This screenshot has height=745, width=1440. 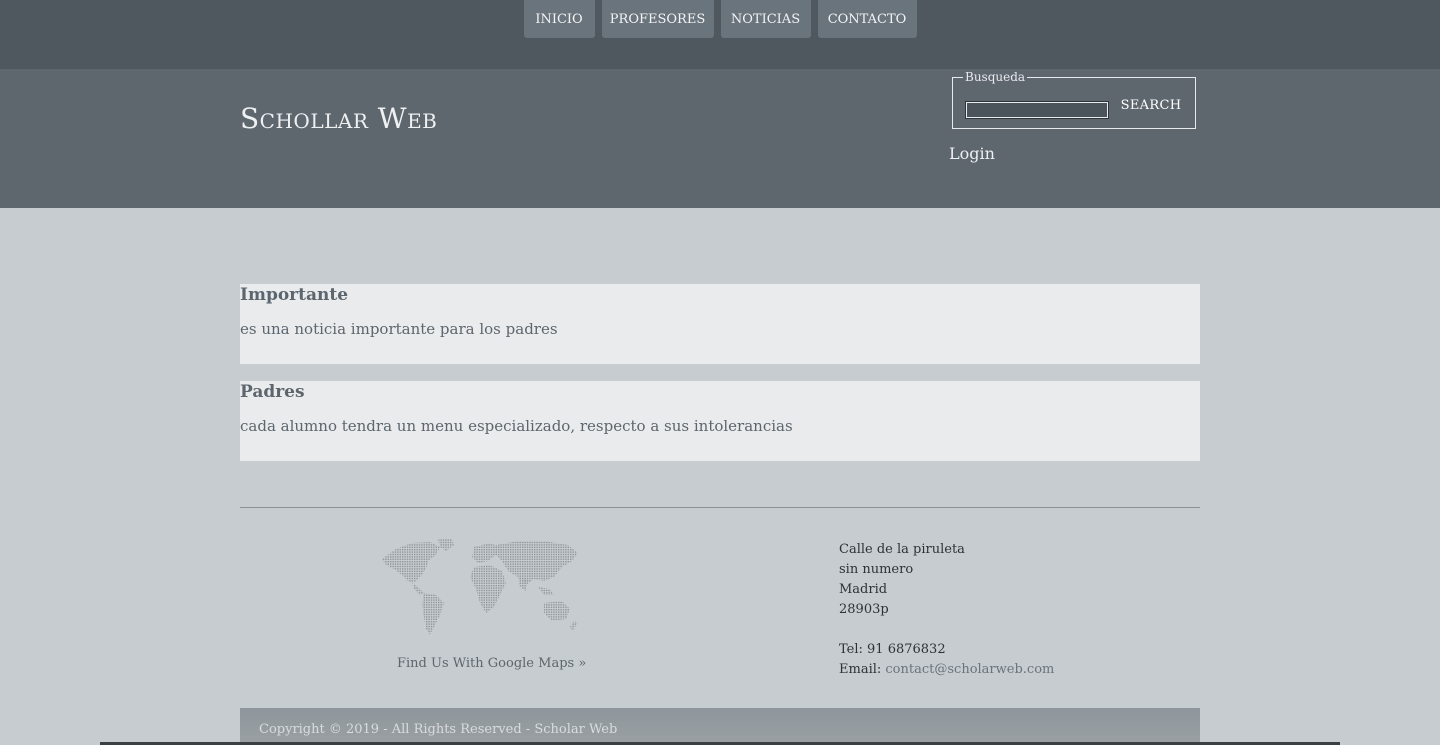 What do you see at coordinates (972, 153) in the screenshot?
I see `login-link: Login` at bounding box center [972, 153].